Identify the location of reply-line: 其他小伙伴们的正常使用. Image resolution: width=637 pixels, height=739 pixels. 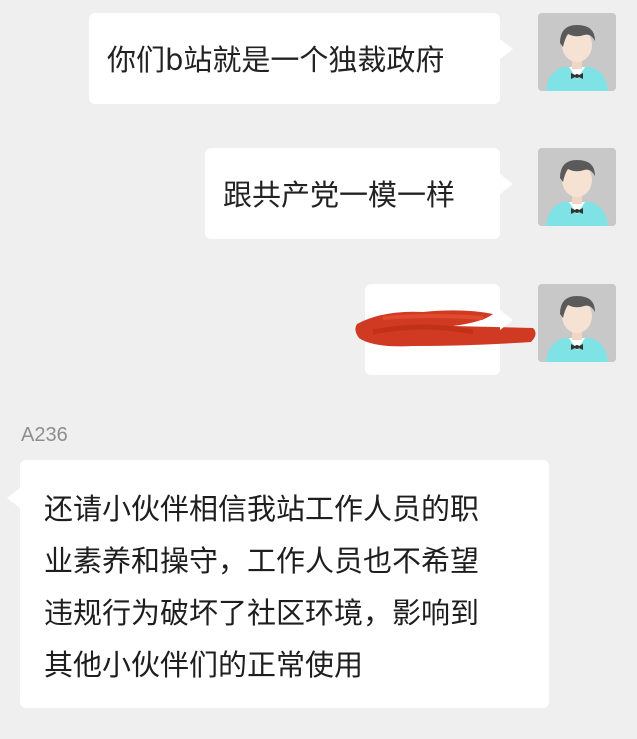
(204, 665).